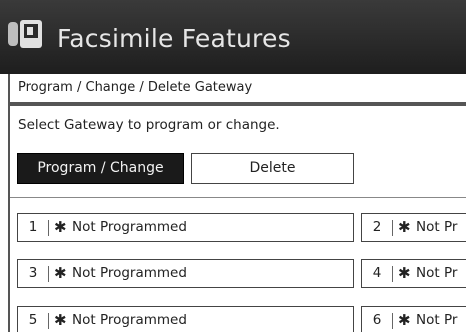 The width and height of the screenshot is (466, 332). I want to click on section-divider, so click(238, 197).